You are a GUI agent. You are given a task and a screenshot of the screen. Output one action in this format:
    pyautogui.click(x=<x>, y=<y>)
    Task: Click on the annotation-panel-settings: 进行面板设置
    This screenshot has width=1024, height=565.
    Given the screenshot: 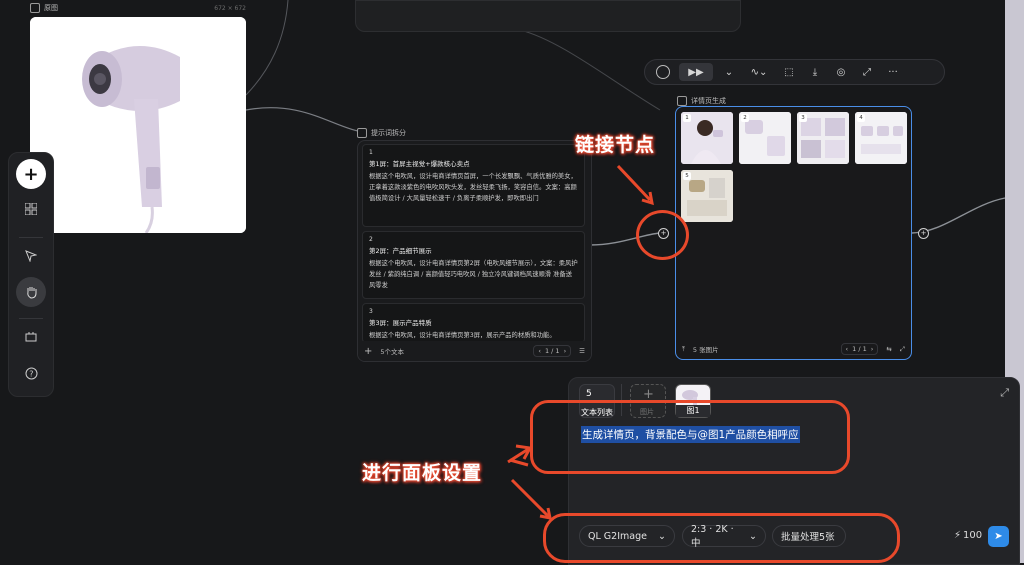 What is the action you would take?
    pyautogui.click(x=422, y=473)
    